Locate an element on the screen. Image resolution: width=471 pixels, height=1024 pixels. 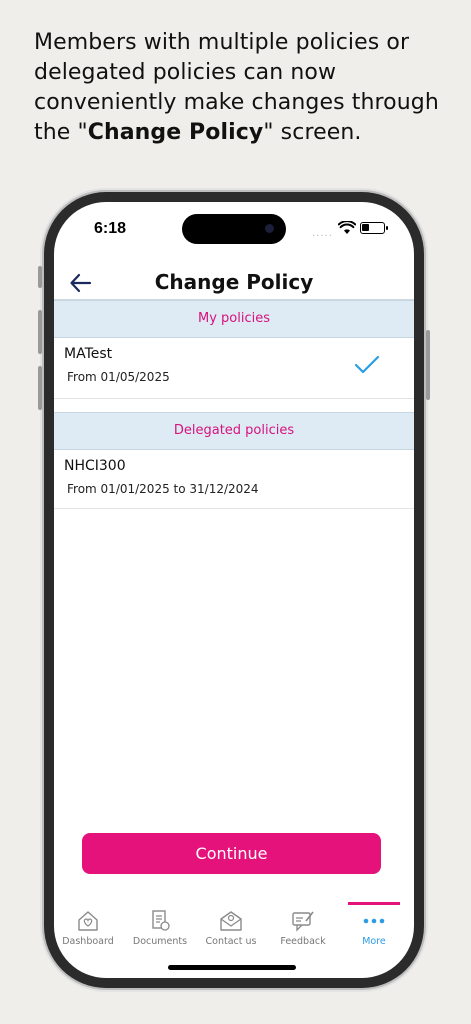
status-time: 6:18 is located at coordinates (110, 228).